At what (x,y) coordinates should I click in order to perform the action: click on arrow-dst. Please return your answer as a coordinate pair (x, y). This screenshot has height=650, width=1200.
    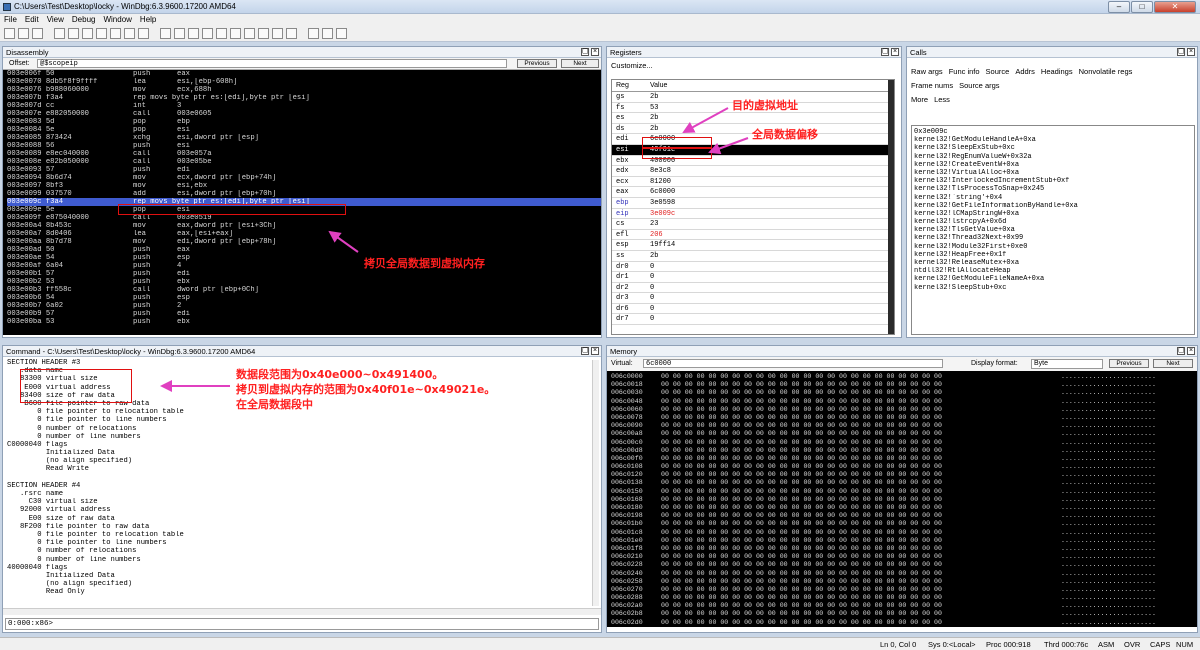
    Looking at the image, I should click on (705, 120).